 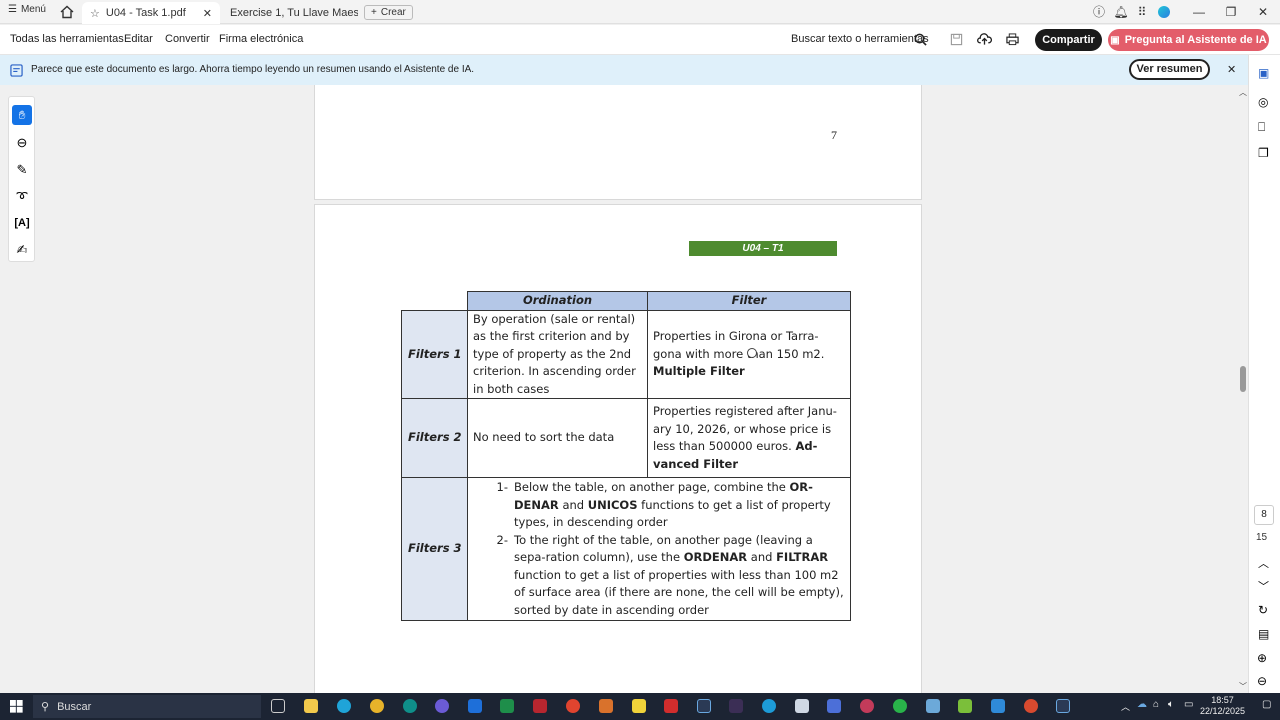 What do you see at coordinates (1195, 40) in the screenshot?
I see `ai-assistant-label: Pregunta al Asistente de IA` at bounding box center [1195, 40].